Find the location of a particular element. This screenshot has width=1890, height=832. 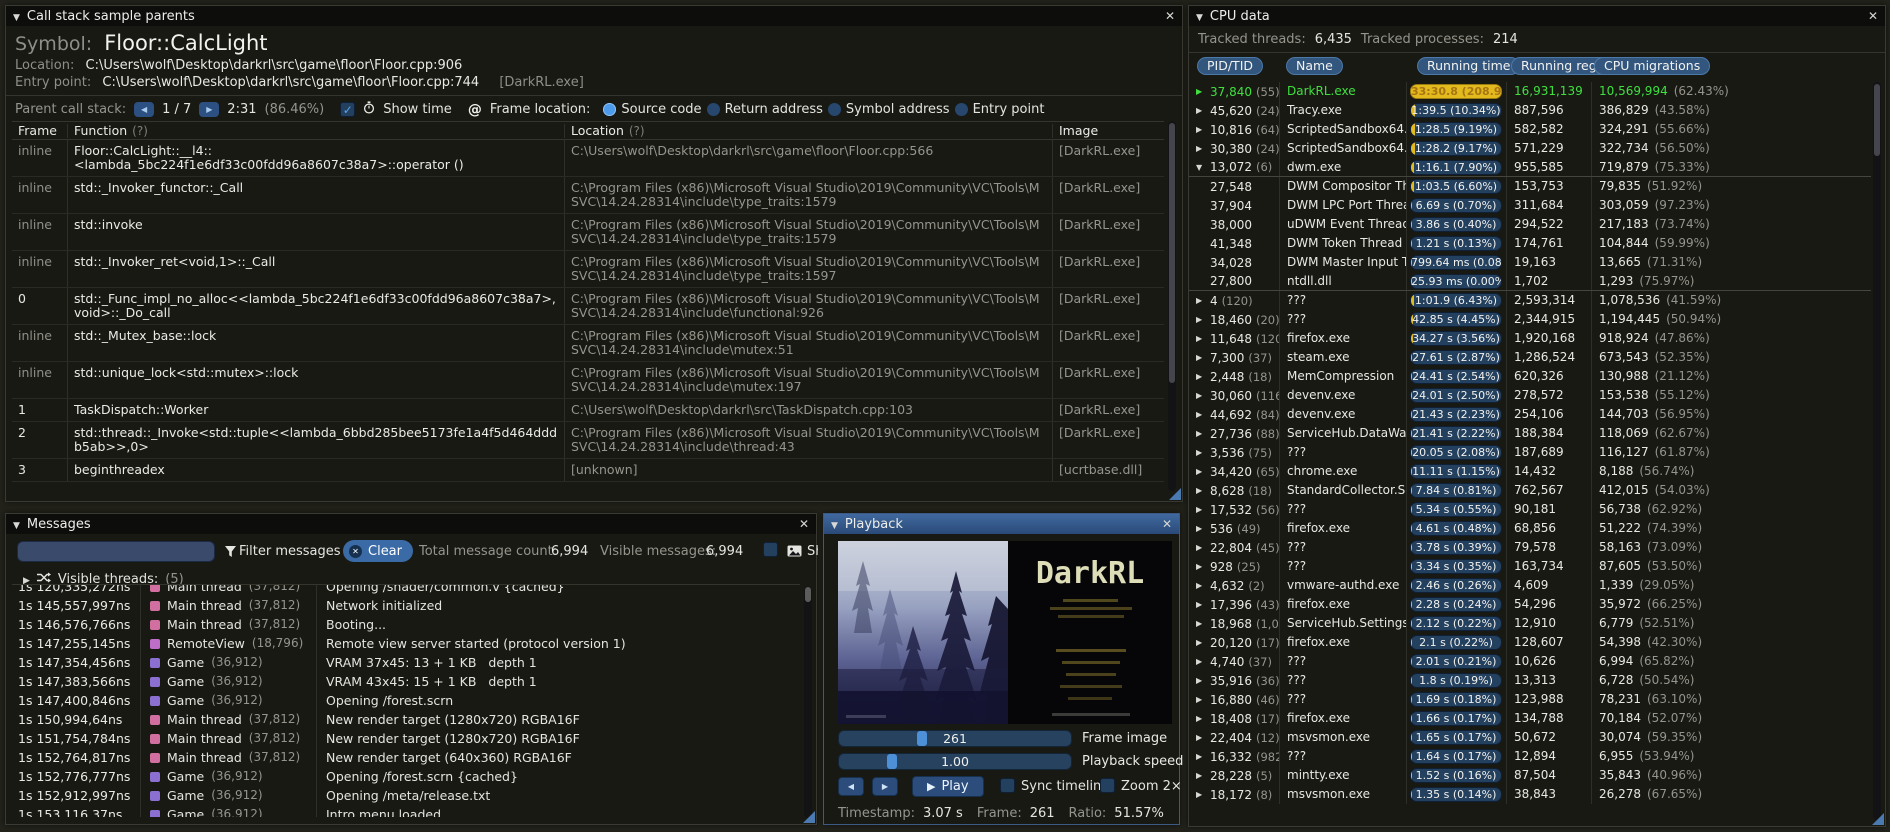

prev-stack-button is located at coordinates (144, 109).